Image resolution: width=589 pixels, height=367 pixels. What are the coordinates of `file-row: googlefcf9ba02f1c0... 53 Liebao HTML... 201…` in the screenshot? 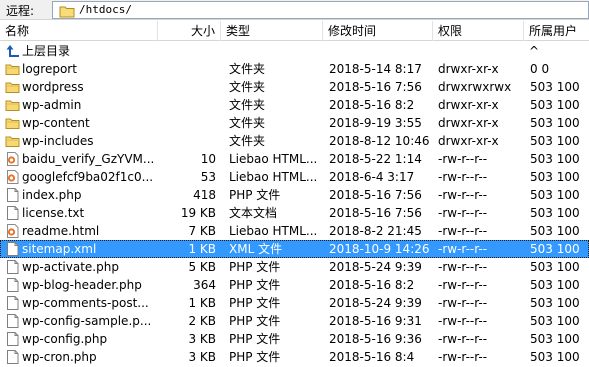 It's located at (294, 177).